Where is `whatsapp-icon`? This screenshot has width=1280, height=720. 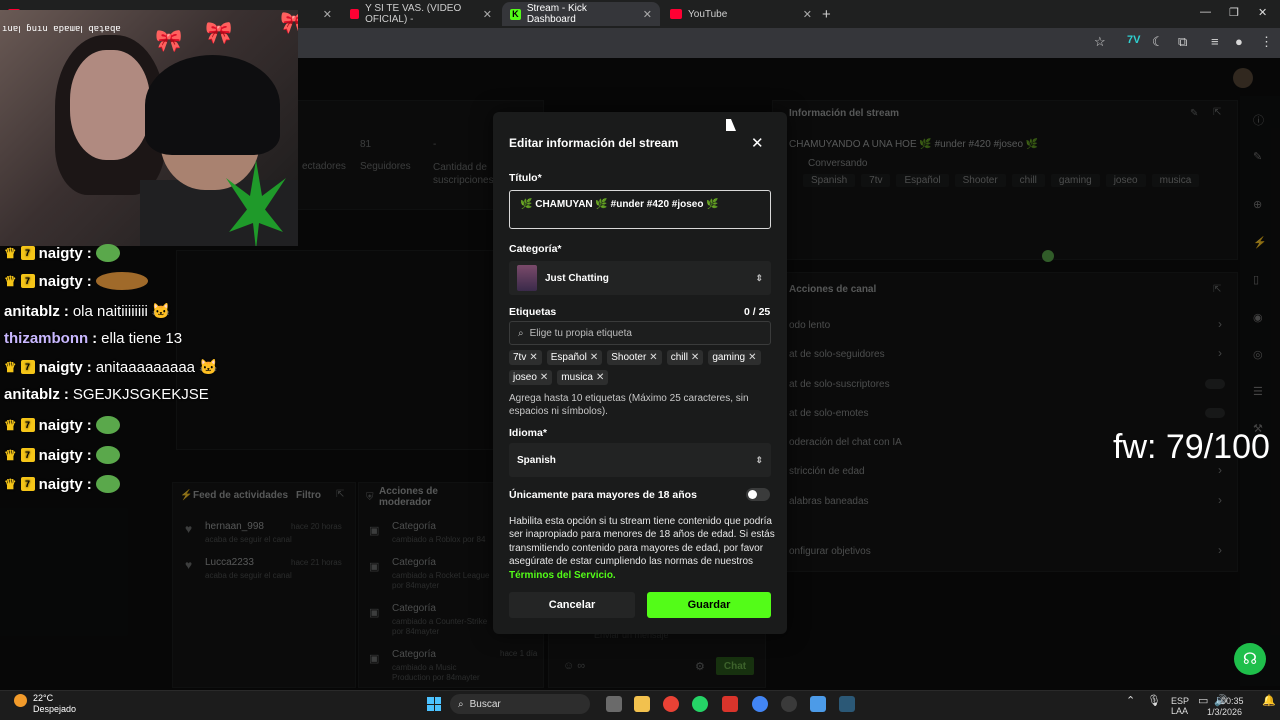 whatsapp-icon is located at coordinates (700, 704).